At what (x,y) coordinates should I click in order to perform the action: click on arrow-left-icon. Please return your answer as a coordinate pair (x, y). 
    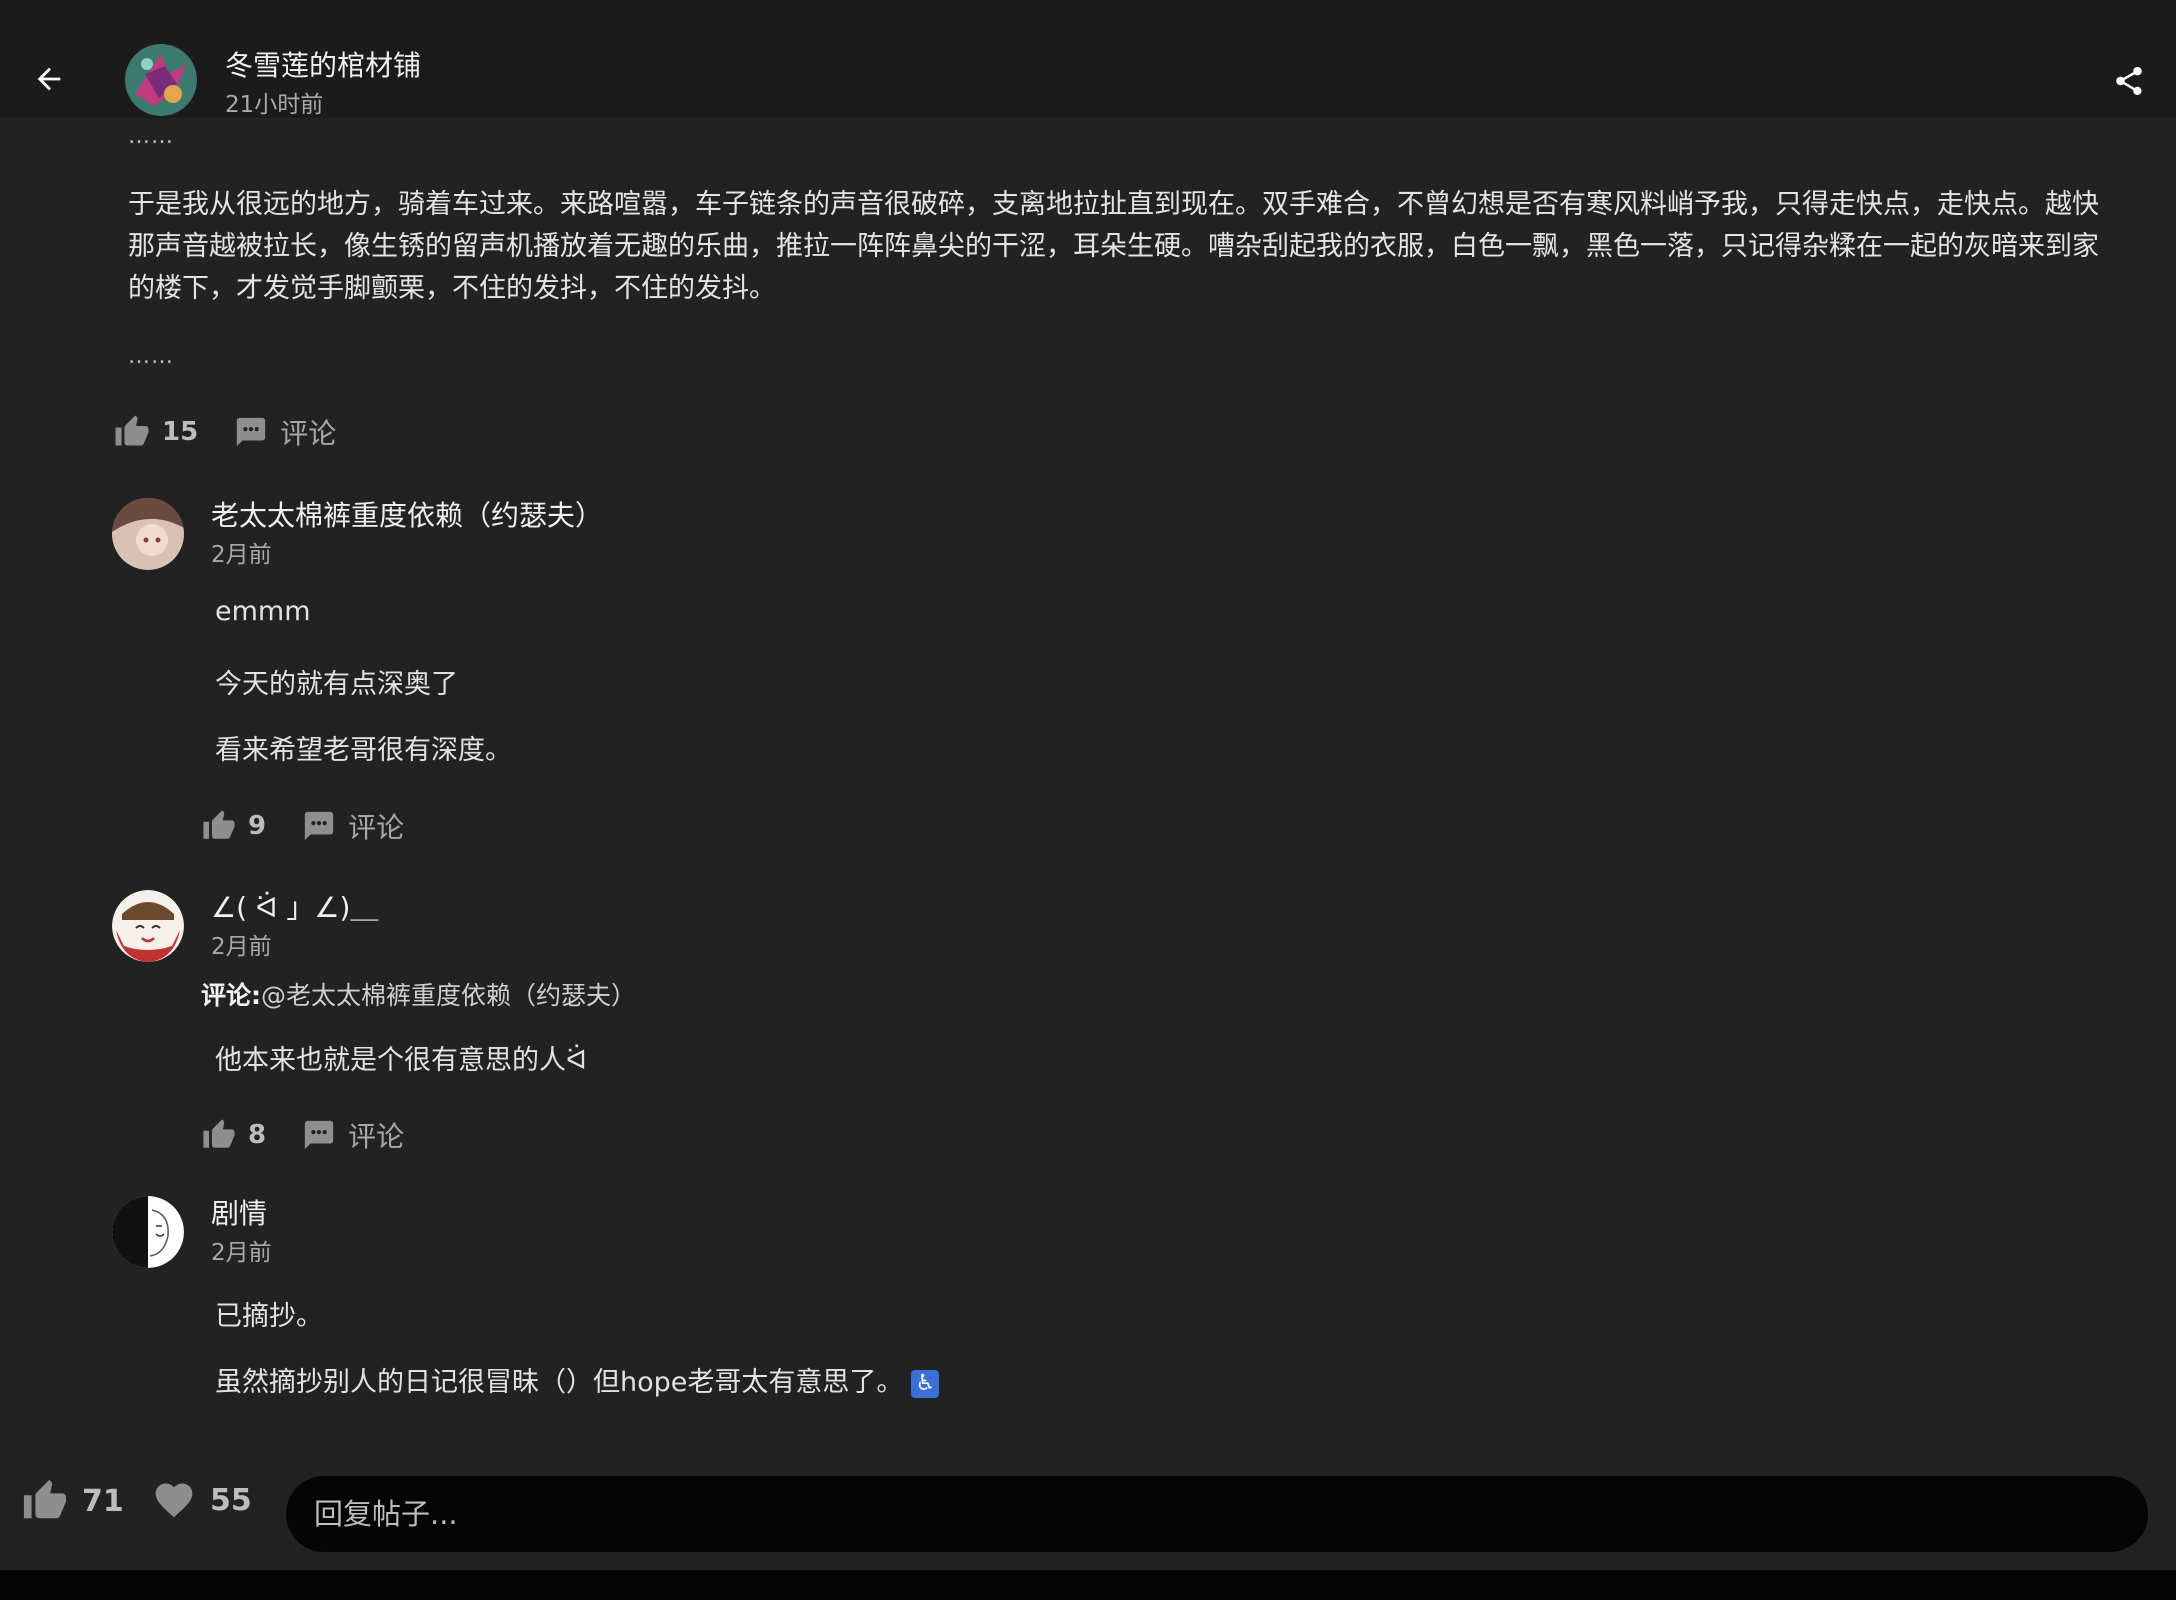
    Looking at the image, I should click on (49, 79).